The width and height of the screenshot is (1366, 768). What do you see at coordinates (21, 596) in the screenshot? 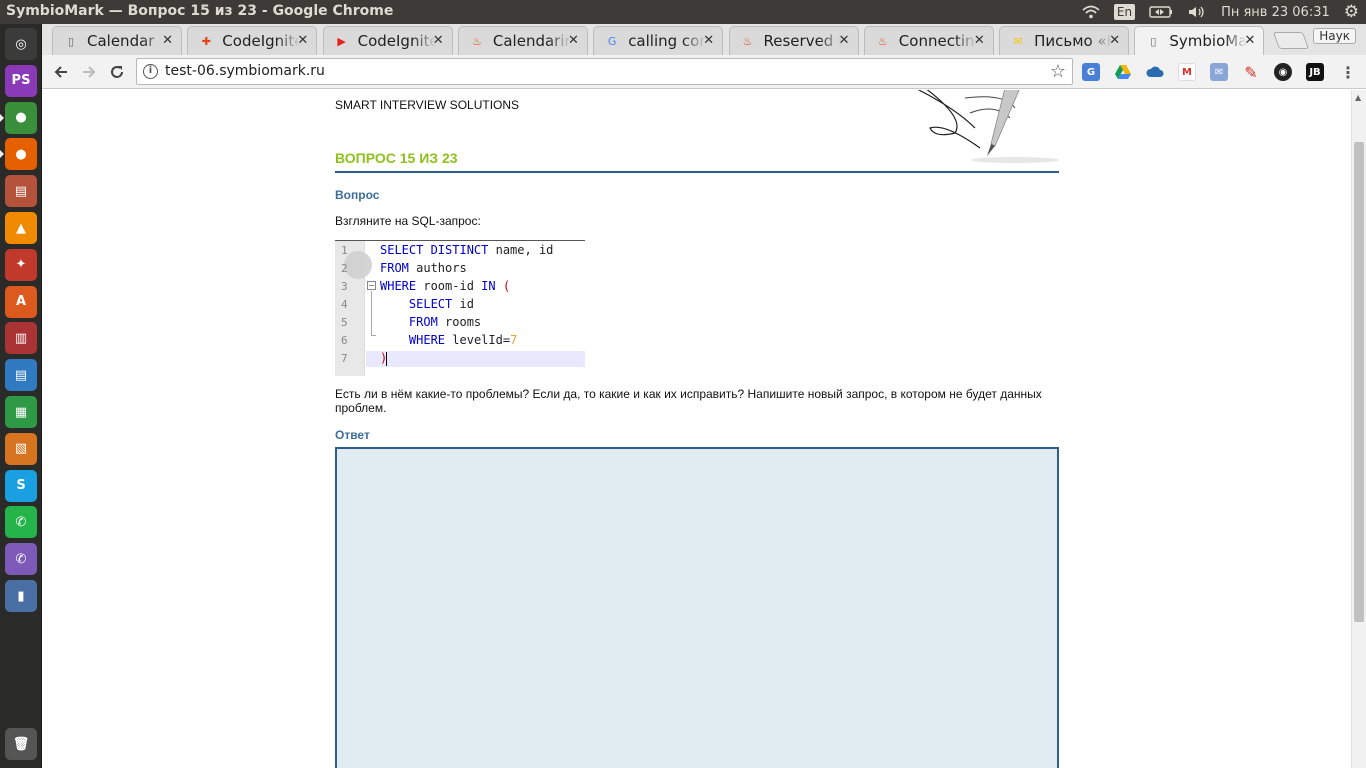
I see `ruler-icon: ▮` at bounding box center [21, 596].